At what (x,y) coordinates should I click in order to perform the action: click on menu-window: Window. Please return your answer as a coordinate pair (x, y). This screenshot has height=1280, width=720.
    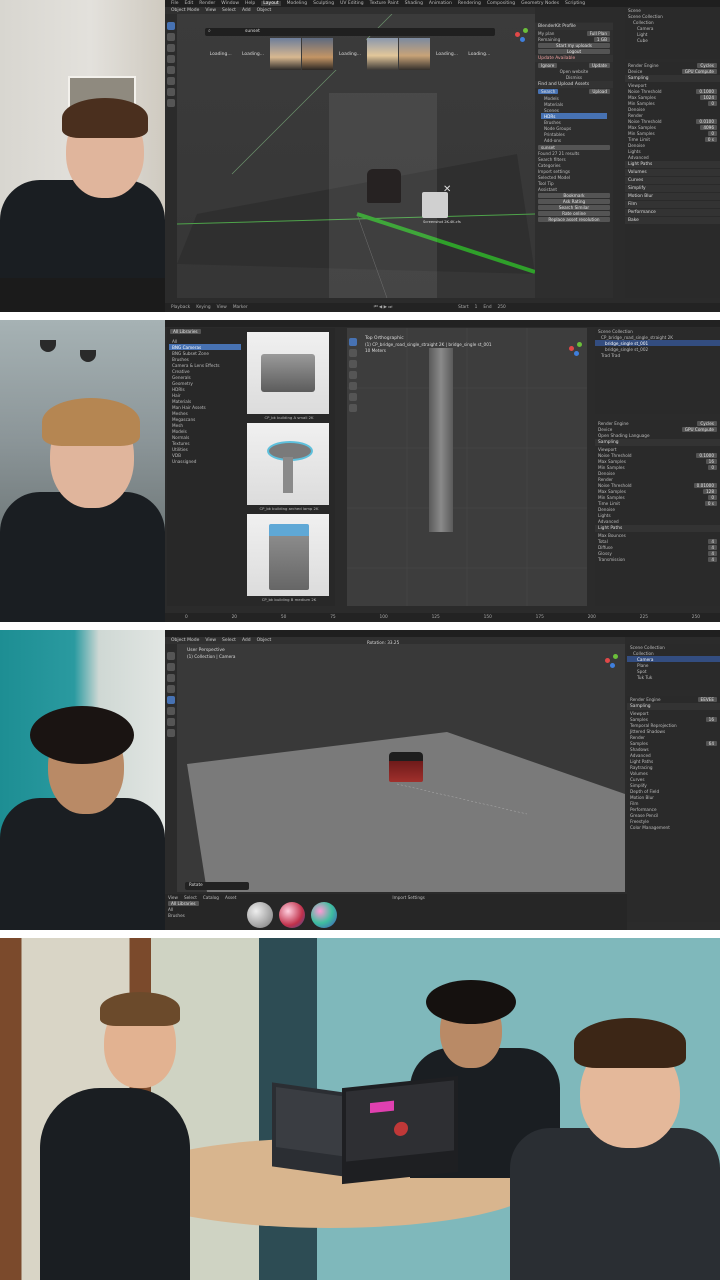
    Looking at the image, I should click on (230, 3).